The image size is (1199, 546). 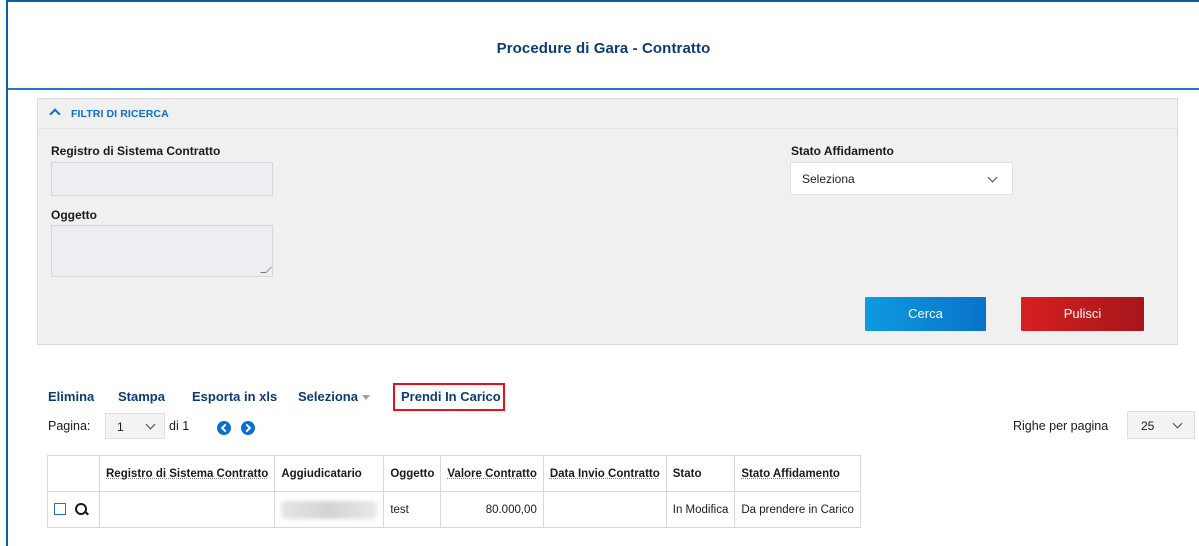 I want to click on row-controls, so click(x=73, y=509).